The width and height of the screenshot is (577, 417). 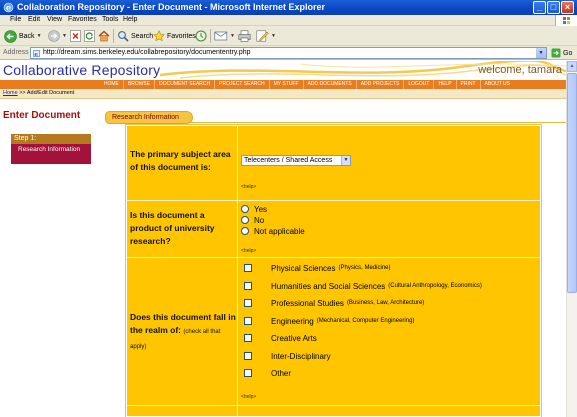 I want to click on home-icon, so click(x=104, y=36).